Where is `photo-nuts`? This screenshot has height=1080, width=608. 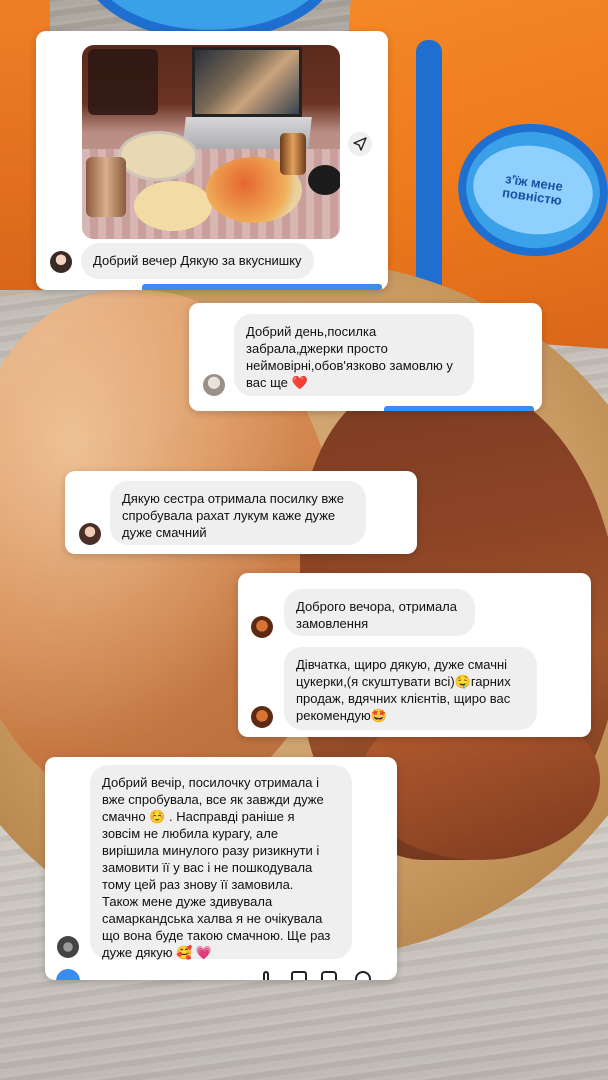
photo-nuts is located at coordinates (173, 206).